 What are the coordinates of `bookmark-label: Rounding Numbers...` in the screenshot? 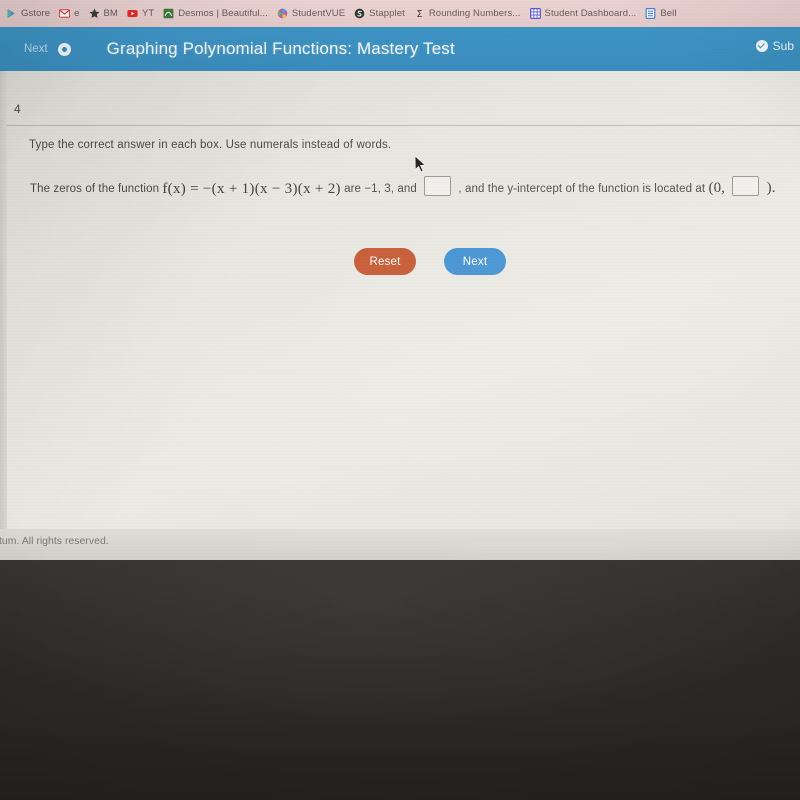 It's located at (474, 13).